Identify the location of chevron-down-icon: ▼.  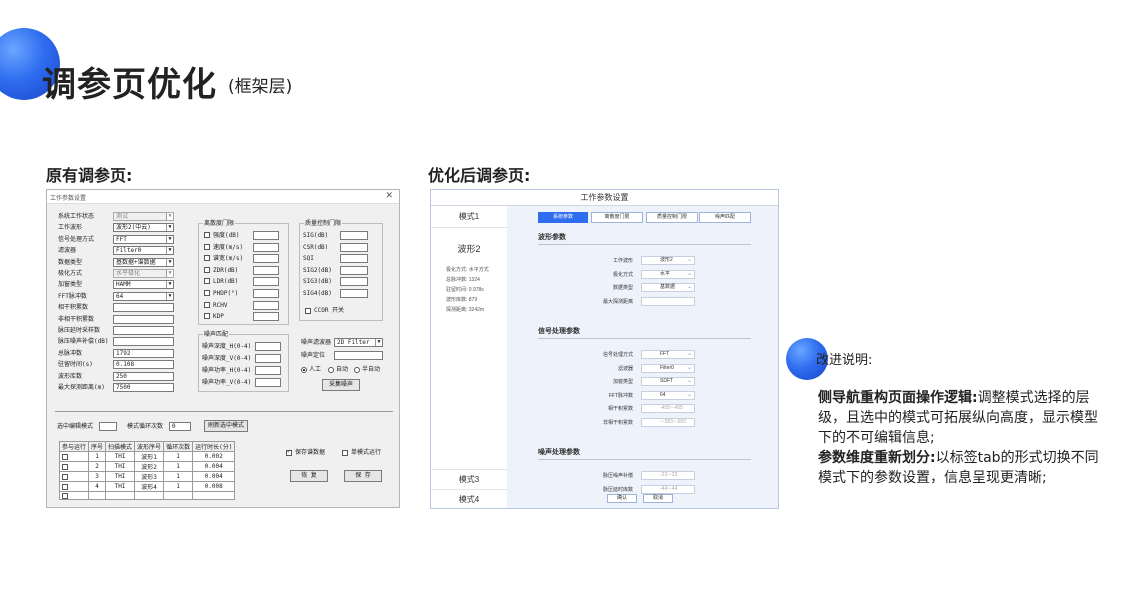
(169, 228).